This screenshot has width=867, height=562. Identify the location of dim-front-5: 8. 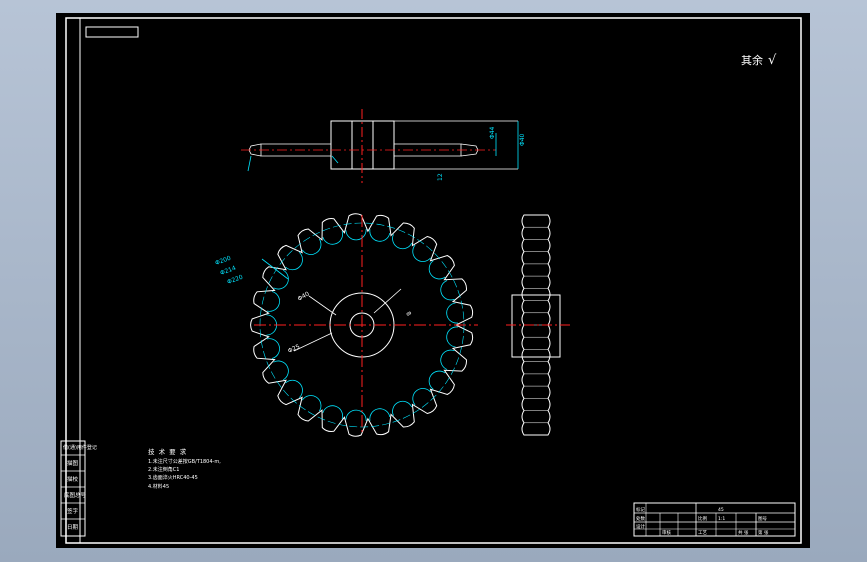
(408, 314).